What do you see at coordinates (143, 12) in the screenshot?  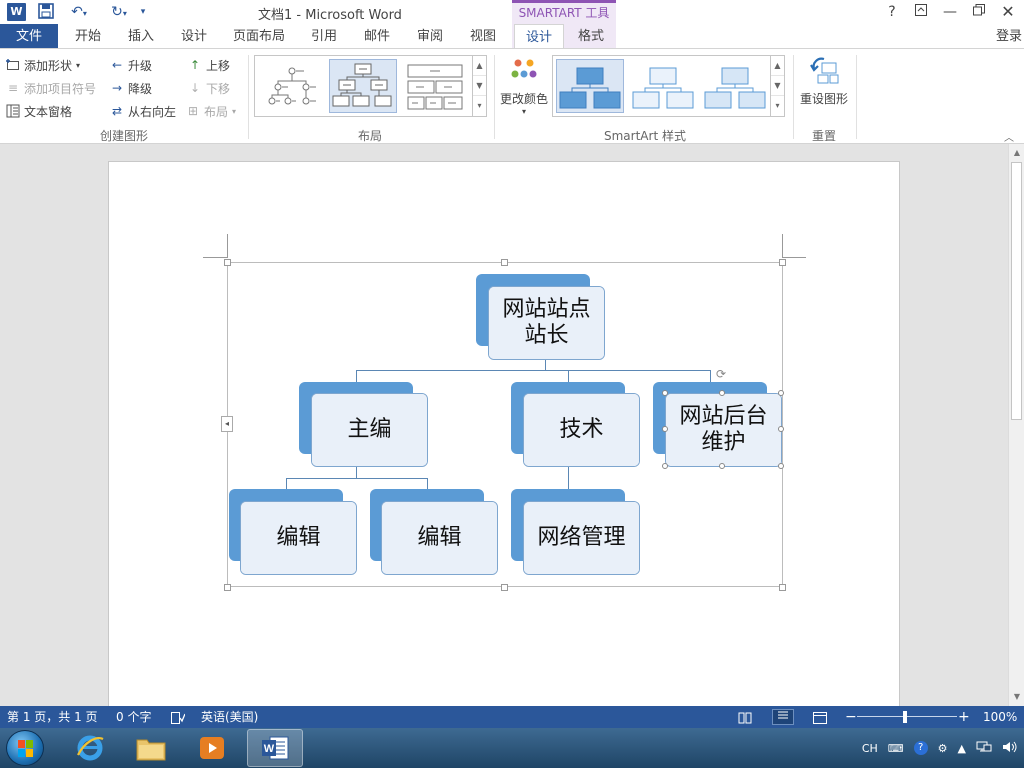 I see `customize-qat-icon: ▾` at bounding box center [143, 12].